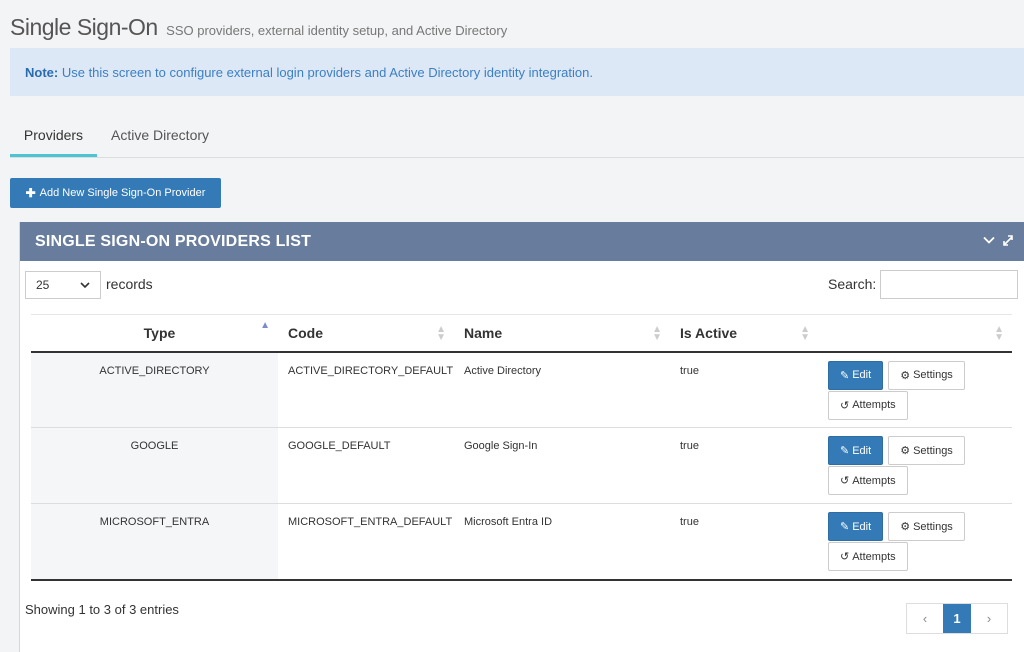 The width and height of the screenshot is (1024, 652). What do you see at coordinates (366, 465) in the screenshot?
I see `cell-code: GOOGLE_DEFAULT` at bounding box center [366, 465].